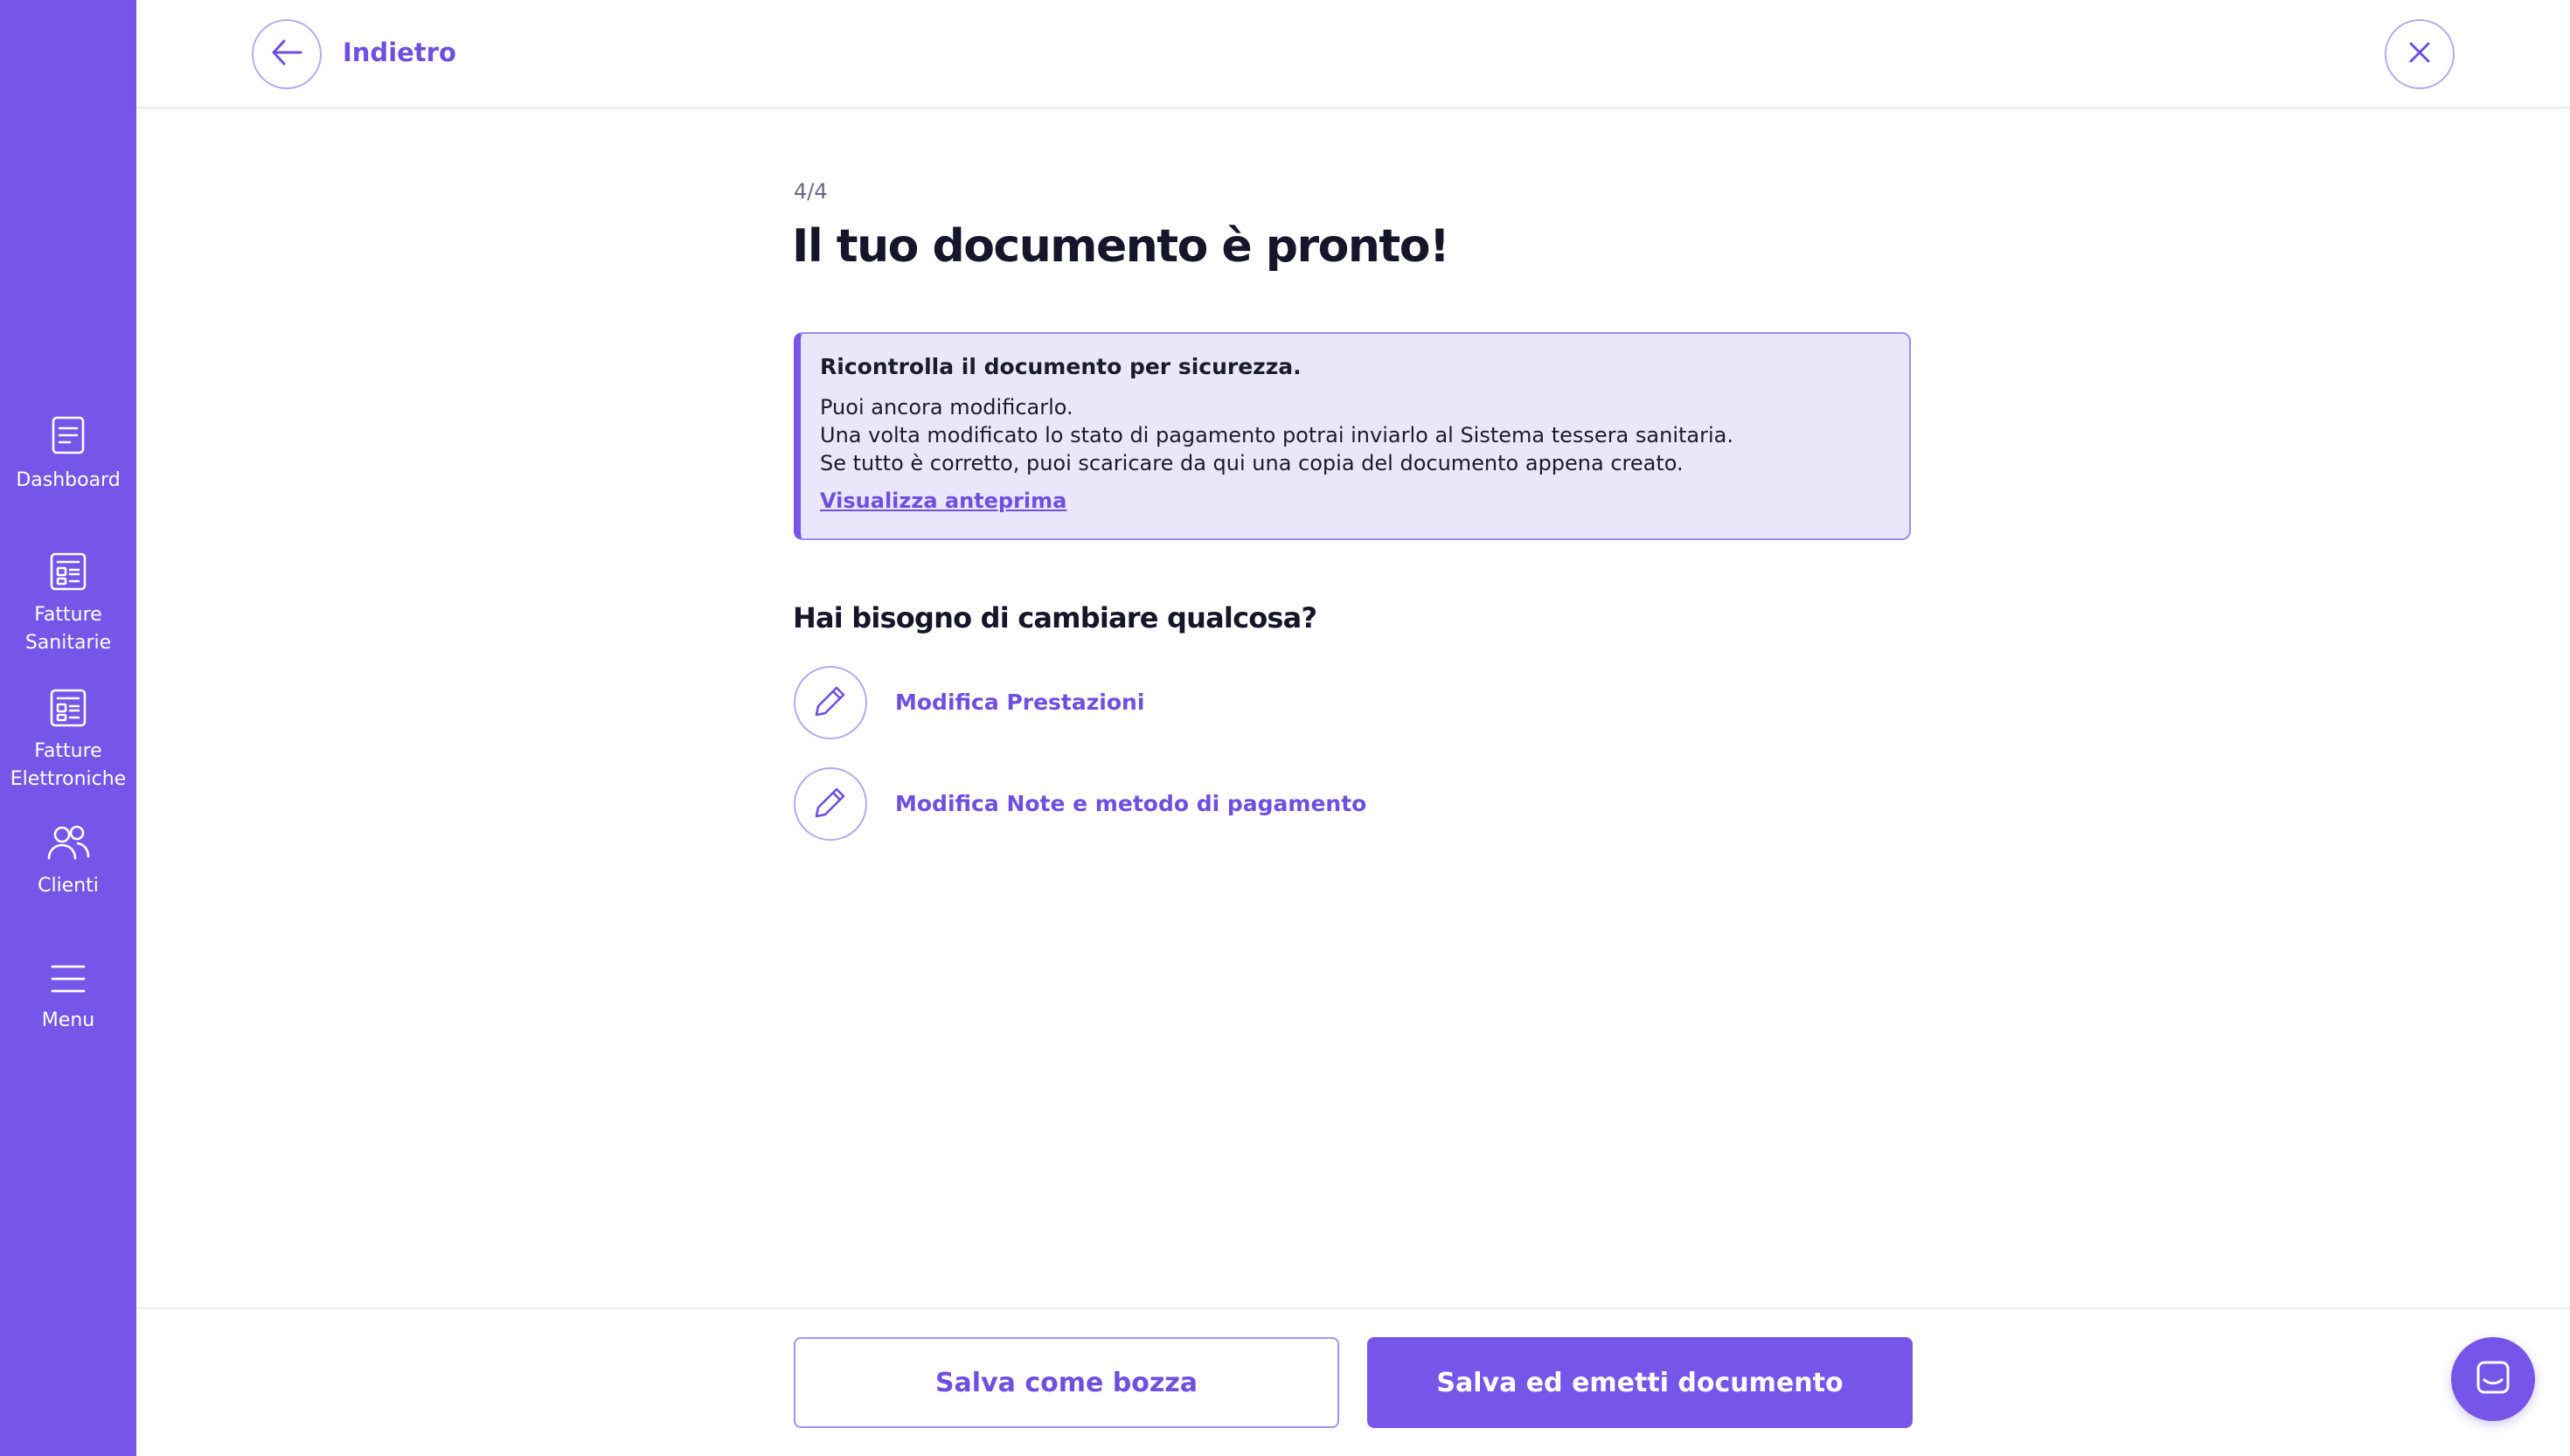 The height and width of the screenshot is (1456, 2570). I want to click on edit-note-pagamento-button, so click(830, 804).